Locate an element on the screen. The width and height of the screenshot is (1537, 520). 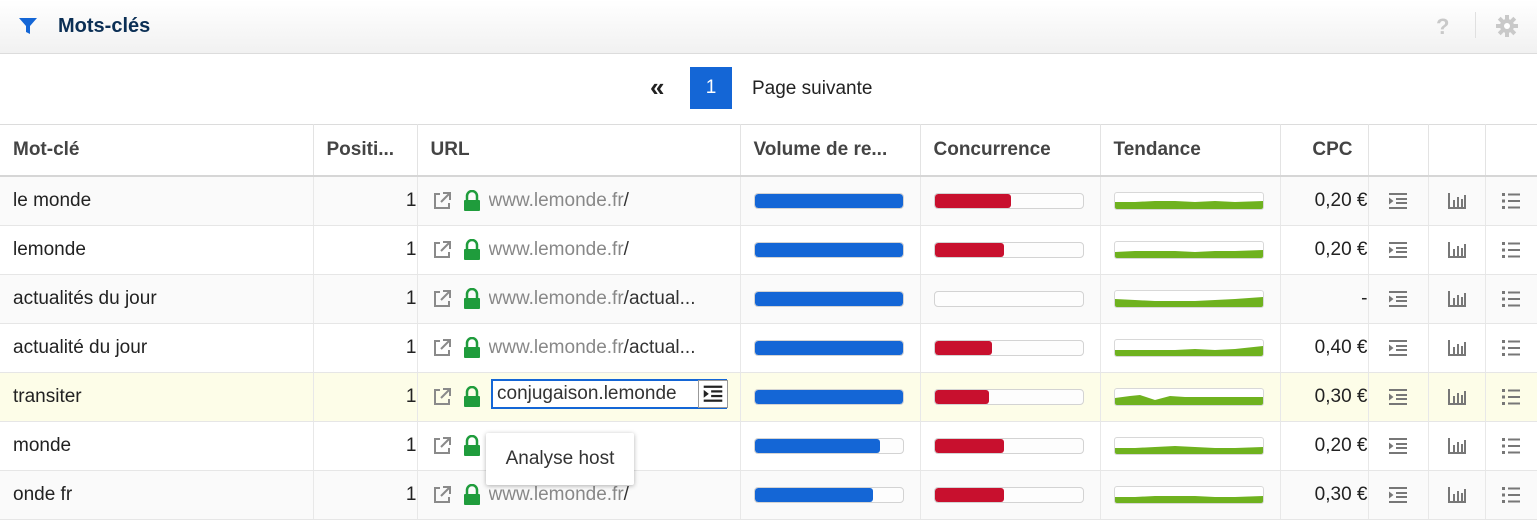
page-1-button: 1 is located at coordinates (711, 88).